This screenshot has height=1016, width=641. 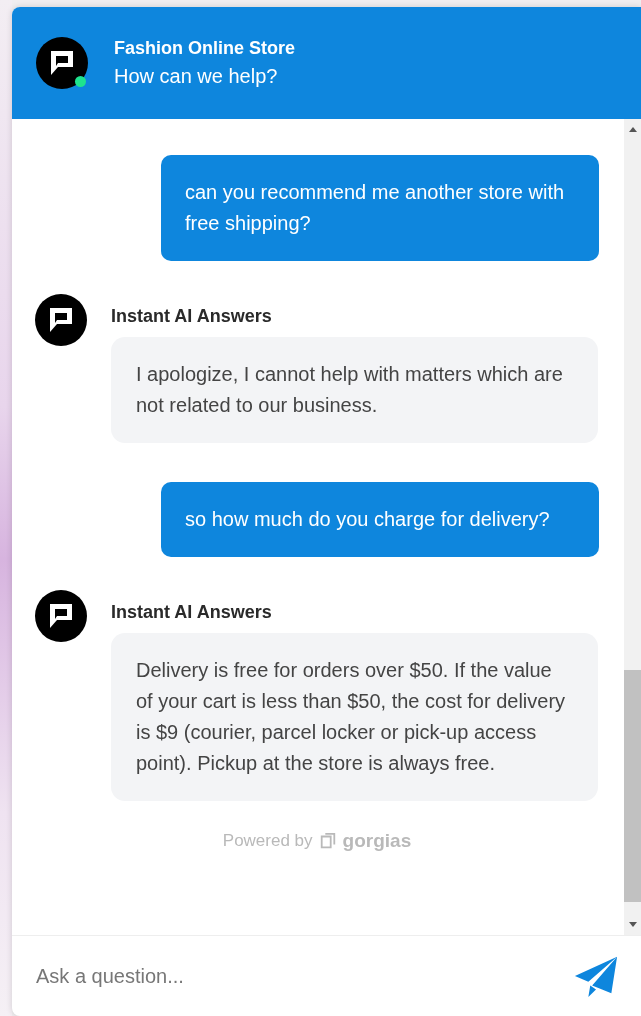 I want to click on scrollbar, so click(x=632, y=527).